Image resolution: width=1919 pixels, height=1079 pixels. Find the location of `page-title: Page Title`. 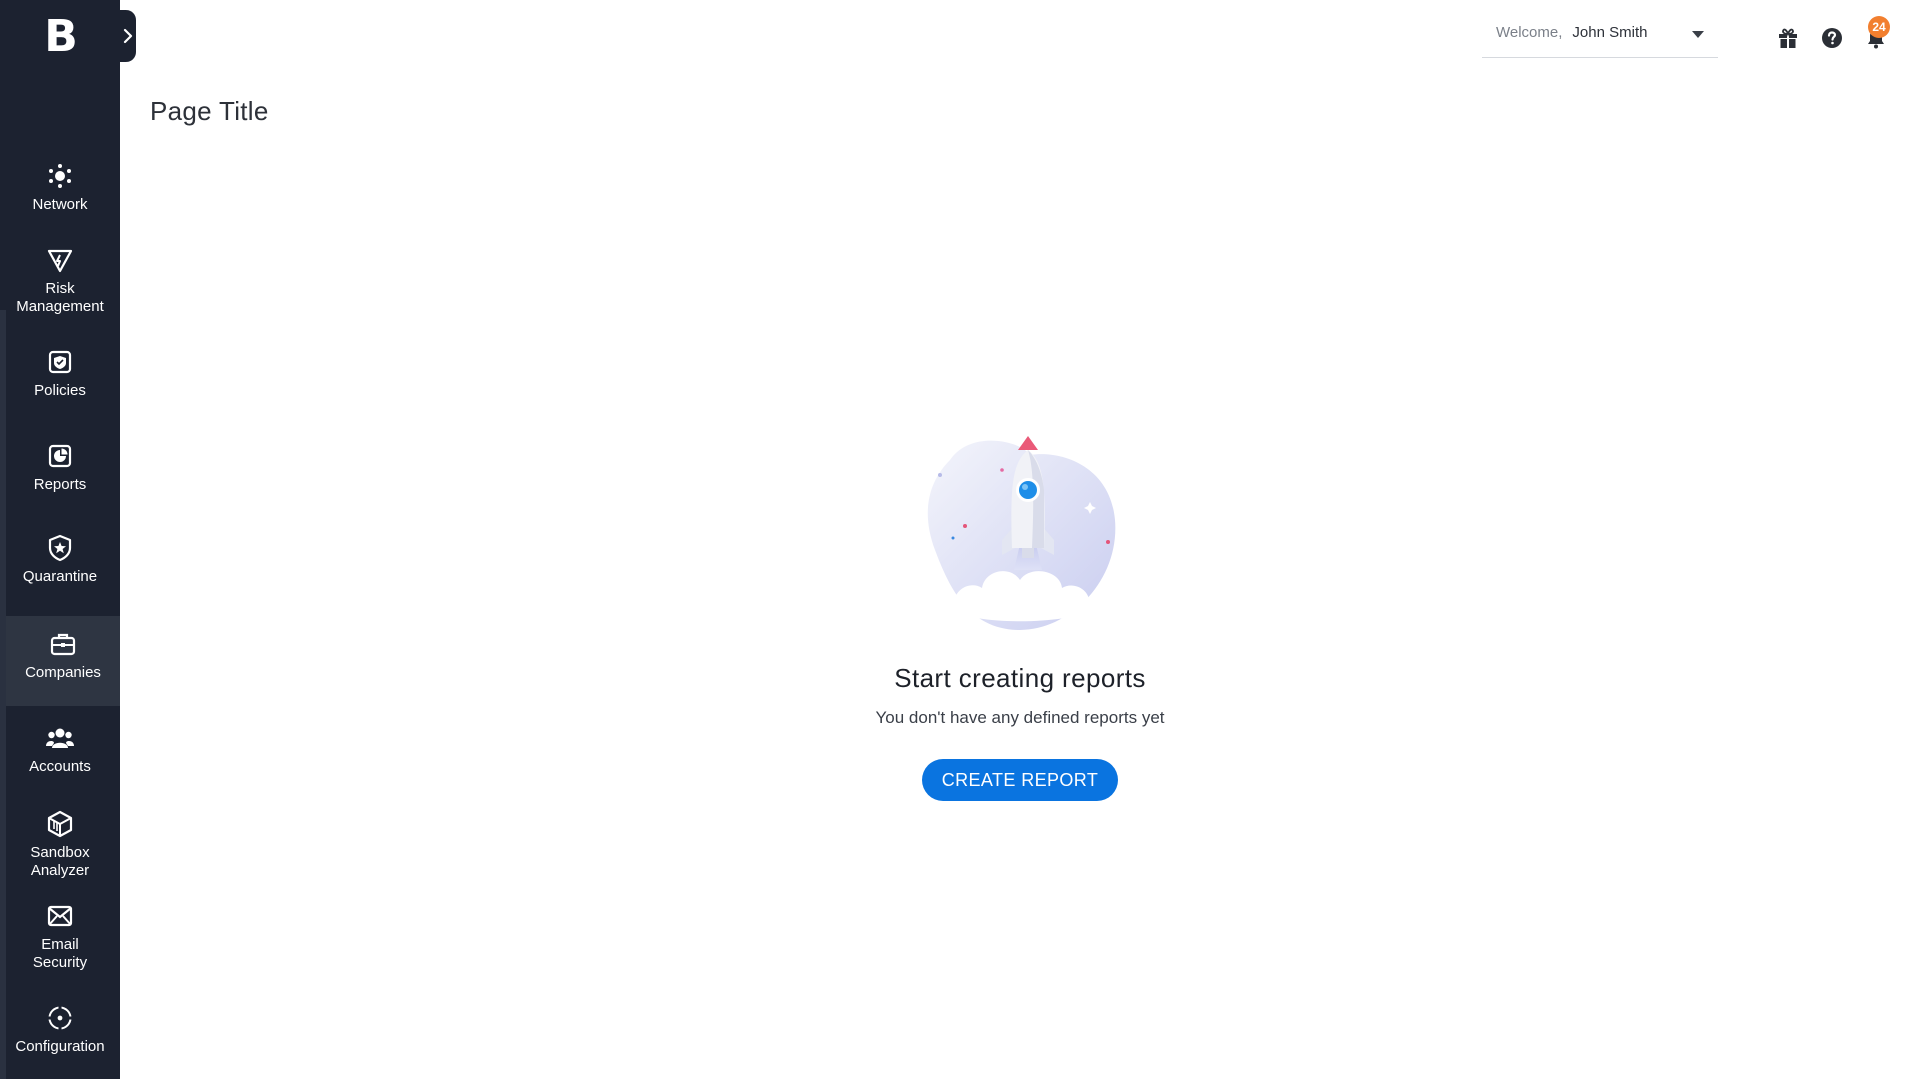

page-title: Page Title is located at coordinates (209, 111).